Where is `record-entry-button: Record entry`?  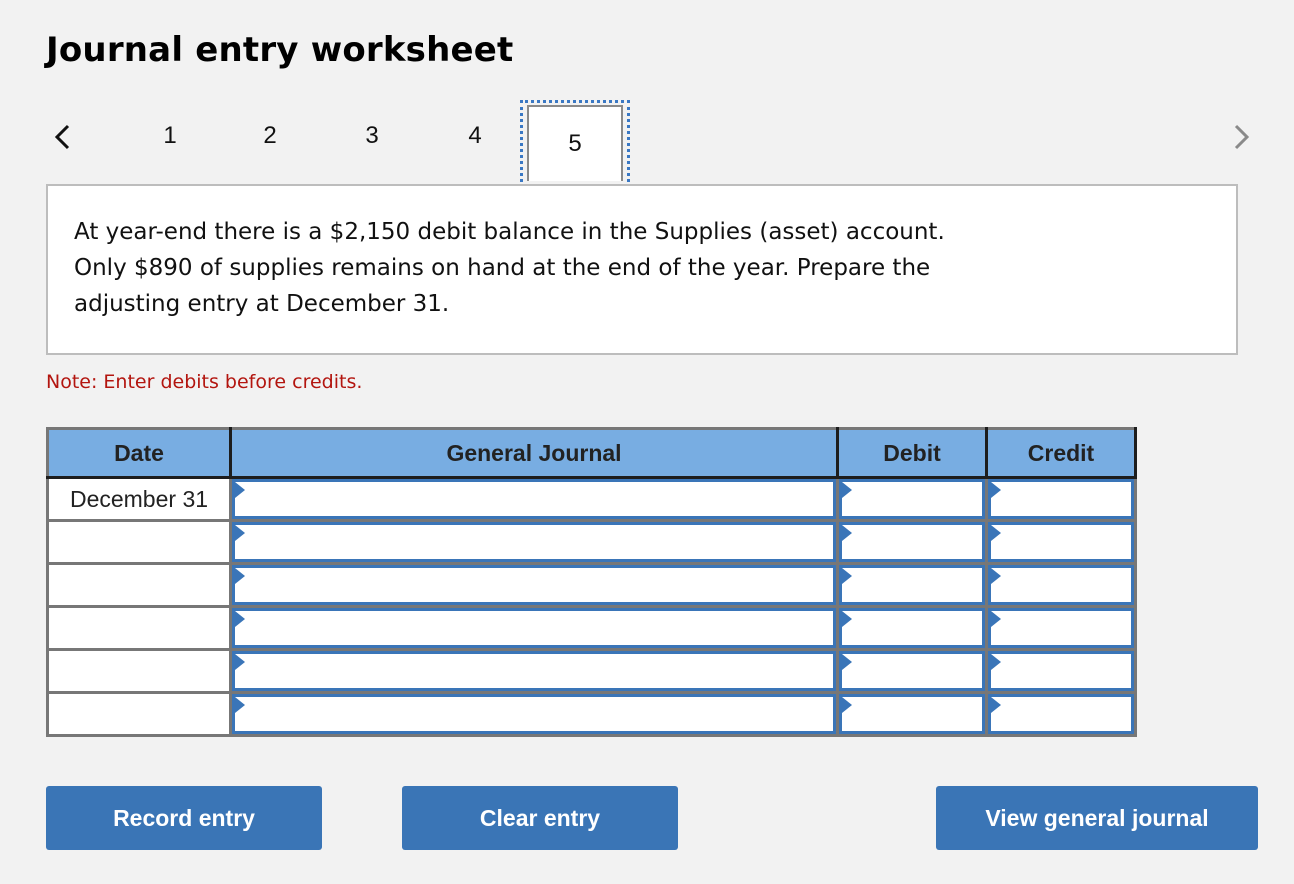
record-entry-button: Record entry is located at coordinates (184, 818).